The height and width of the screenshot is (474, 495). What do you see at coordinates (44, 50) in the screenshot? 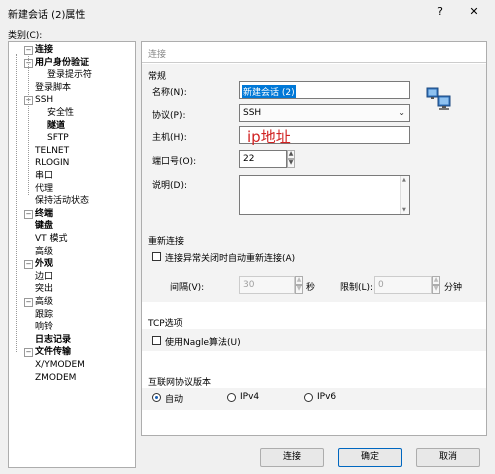
I see `tree-item: 连接` at bounding box center [44, 50].